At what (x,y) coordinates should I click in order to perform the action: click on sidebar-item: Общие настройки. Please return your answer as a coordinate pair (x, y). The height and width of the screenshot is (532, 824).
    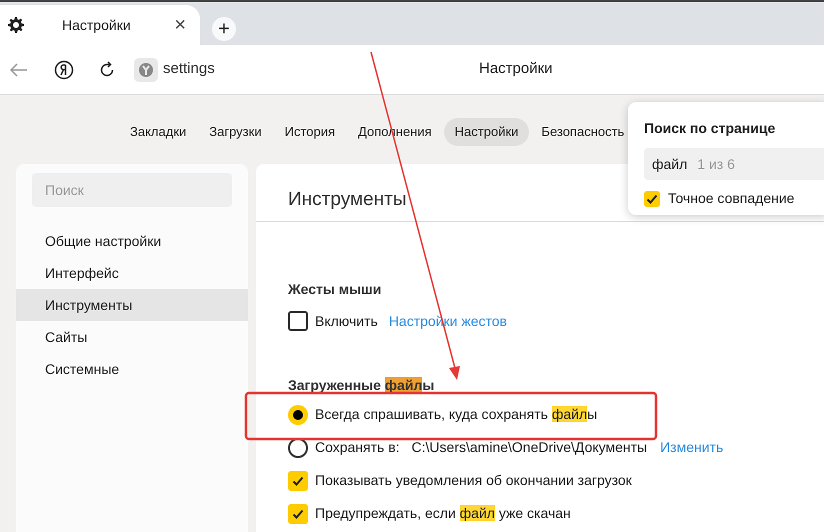
    Looking at the image, I should click on (132, 241).